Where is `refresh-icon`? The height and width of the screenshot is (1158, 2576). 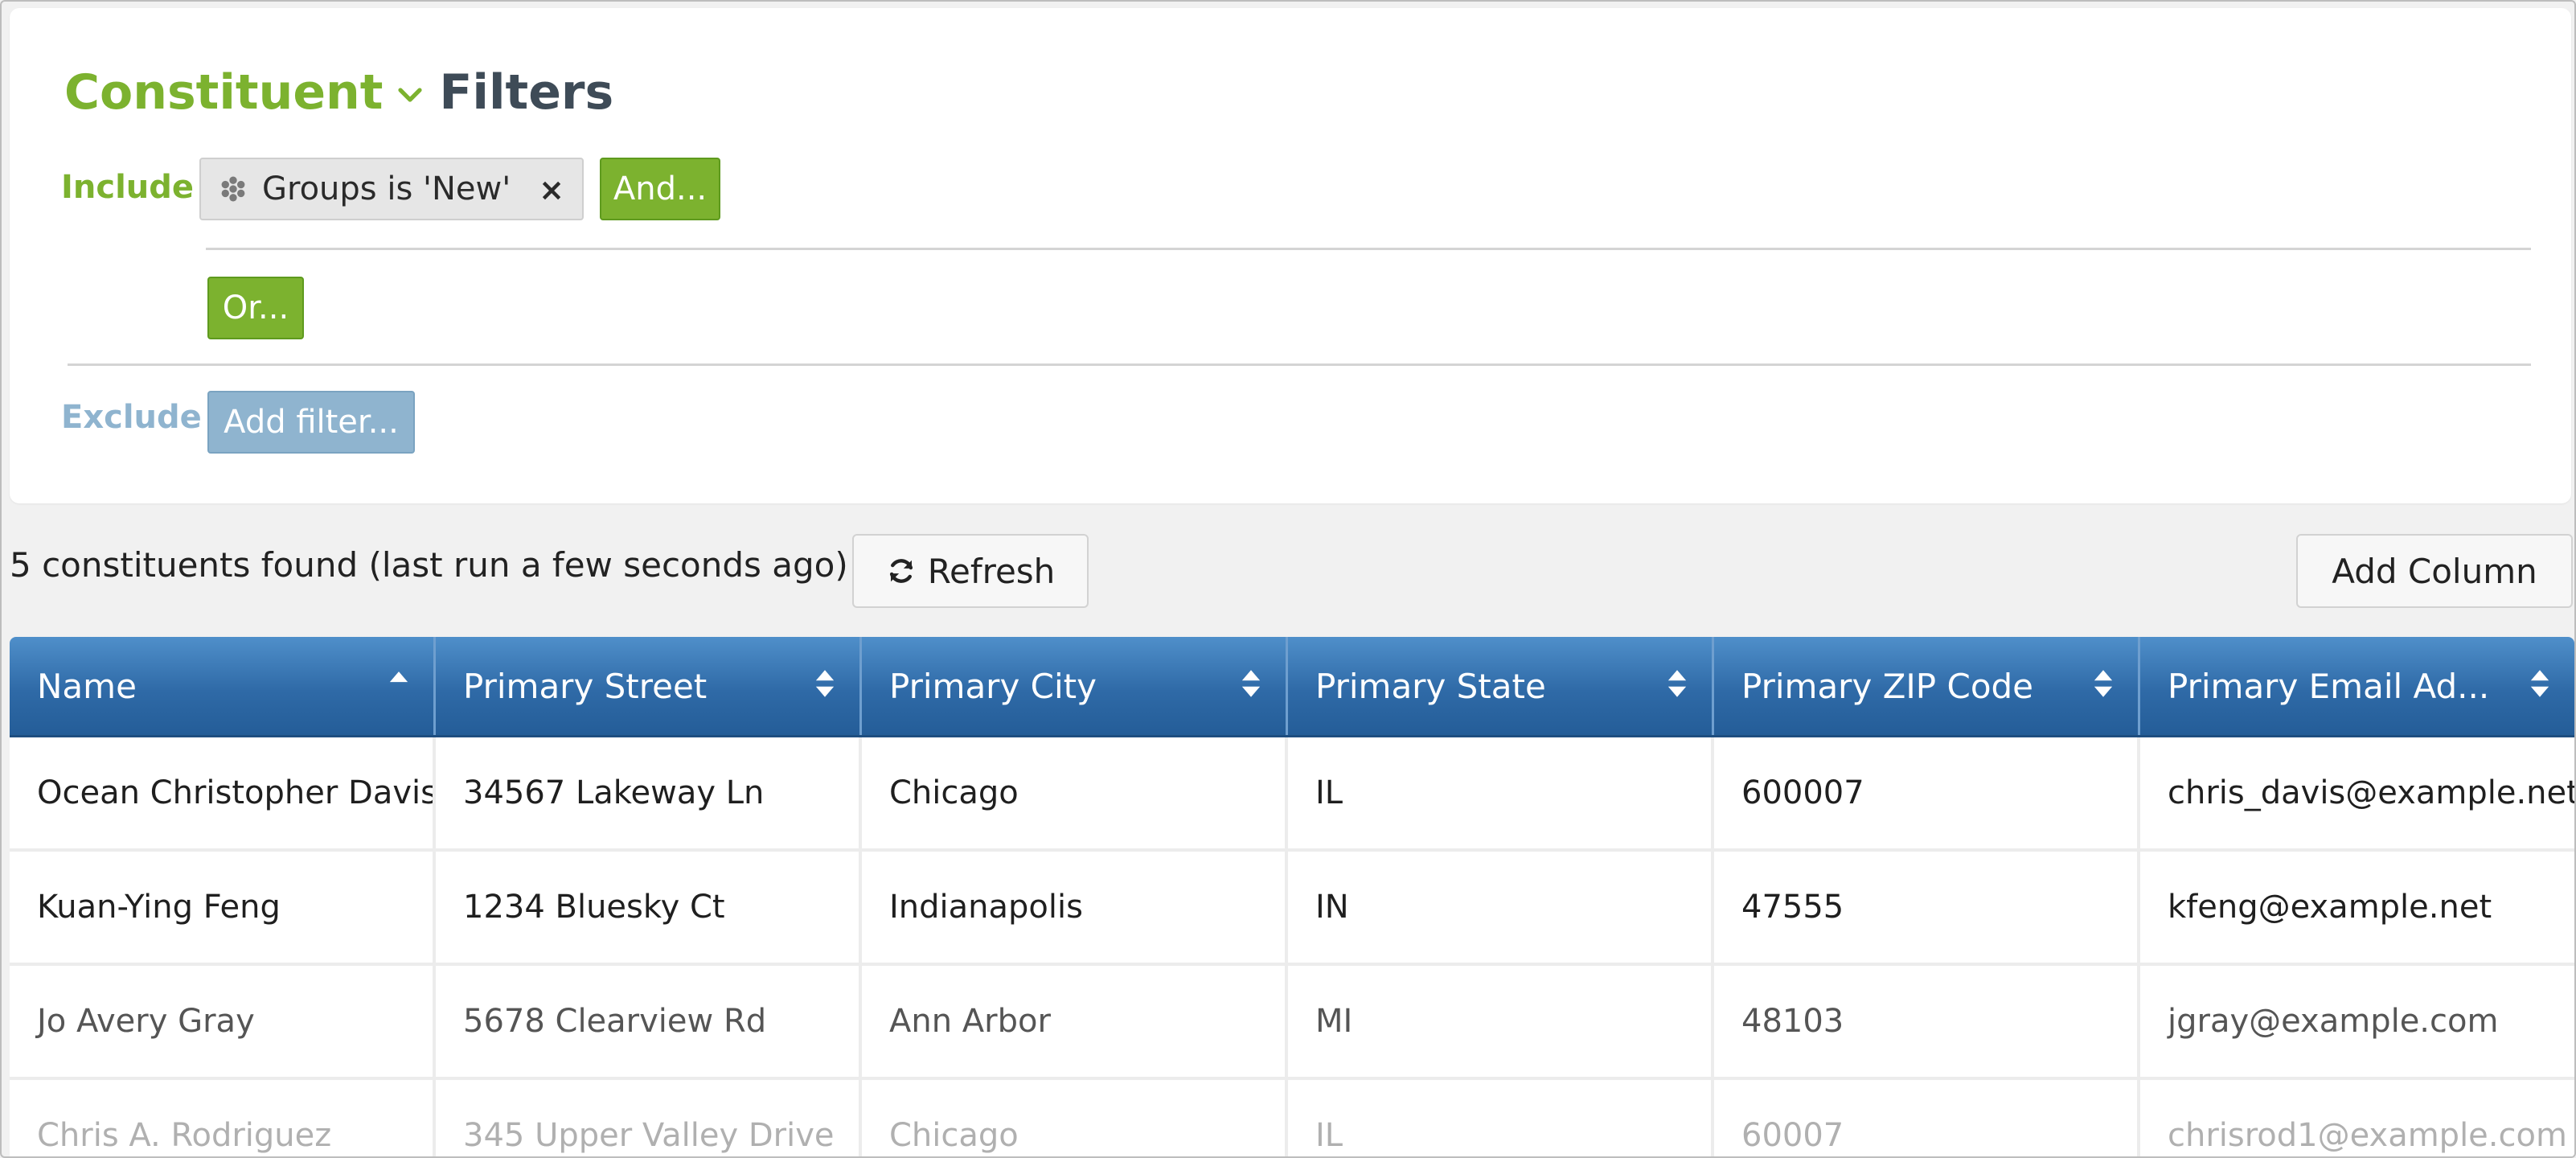 refresh-icon is located at coordinates (901, 571).